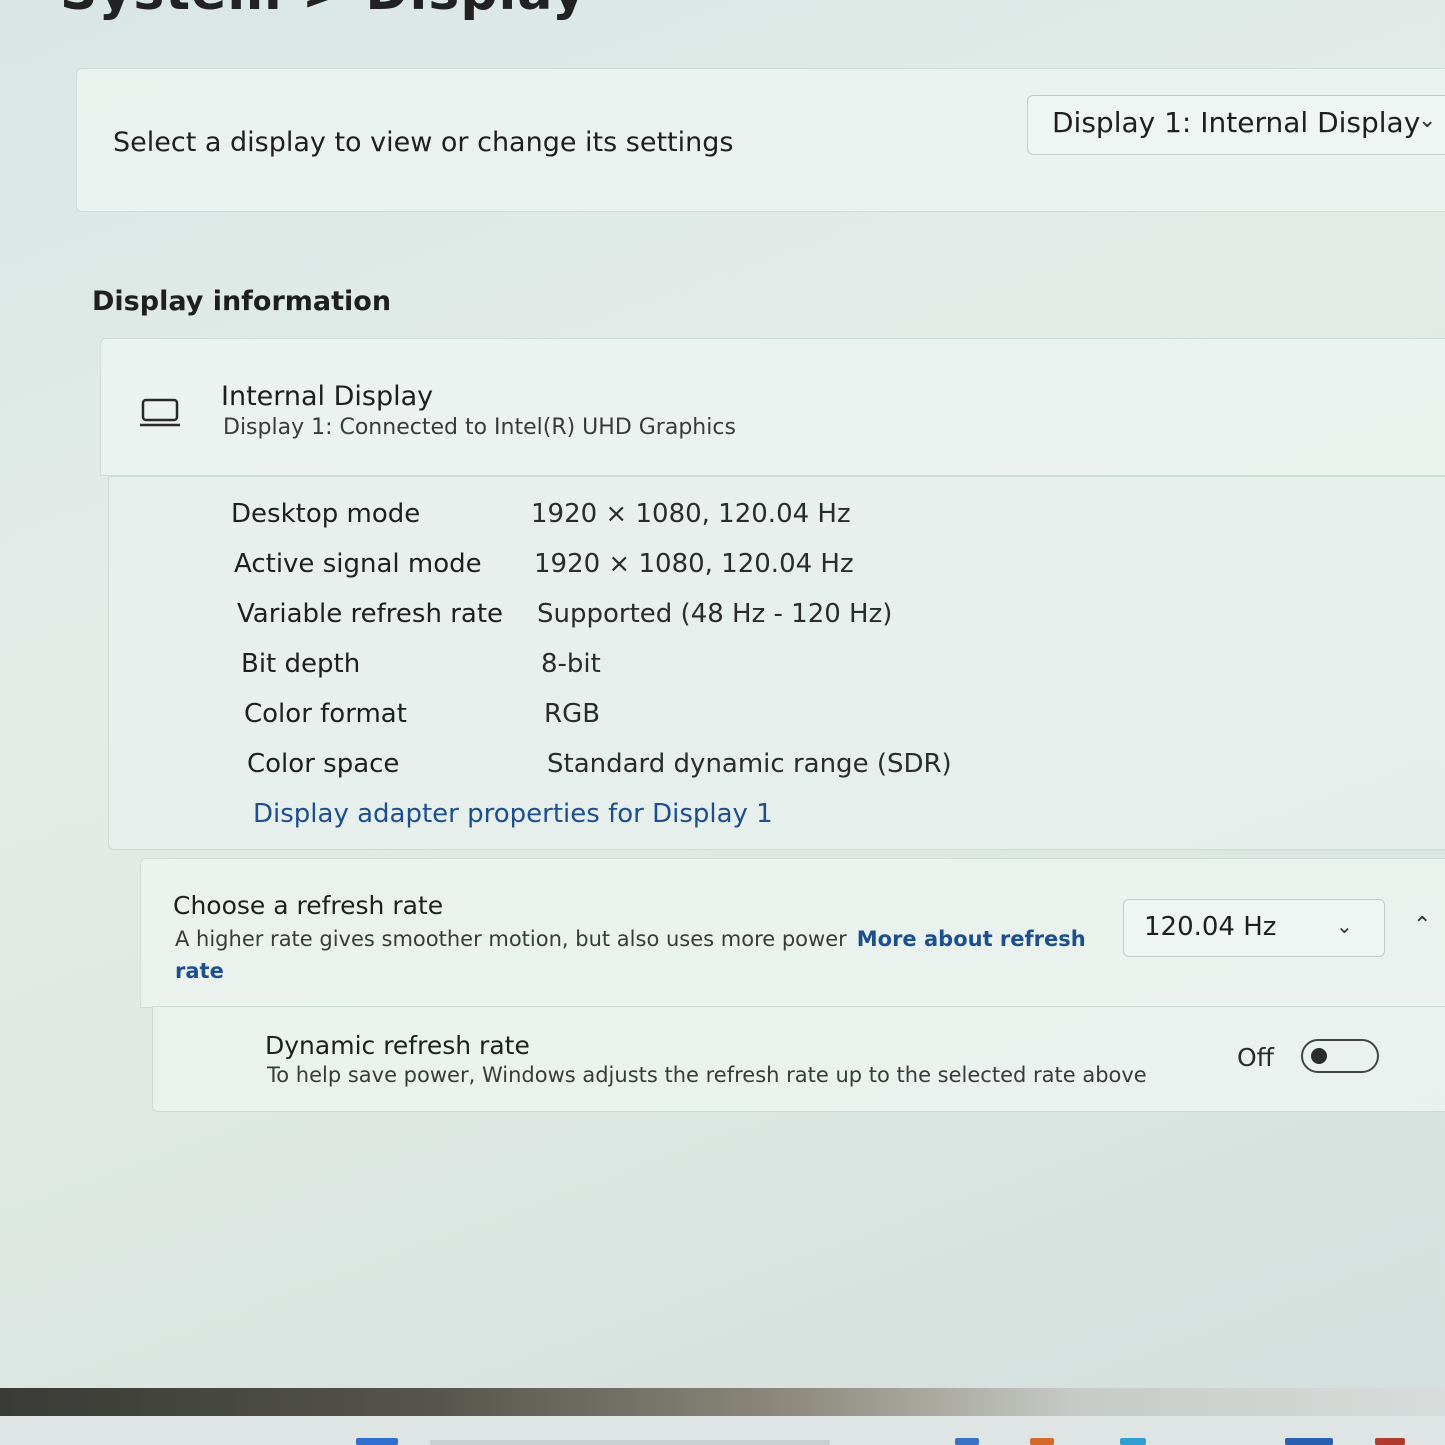 Image resolution: width=1445 pixels, height=1445 pixels. Describe the element at coordinates (242, 301) in the screenshot. I see `display-information-heading: Display information` at that location.